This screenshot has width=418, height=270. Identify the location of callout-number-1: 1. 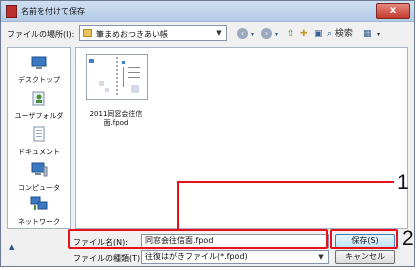
(403, 182).